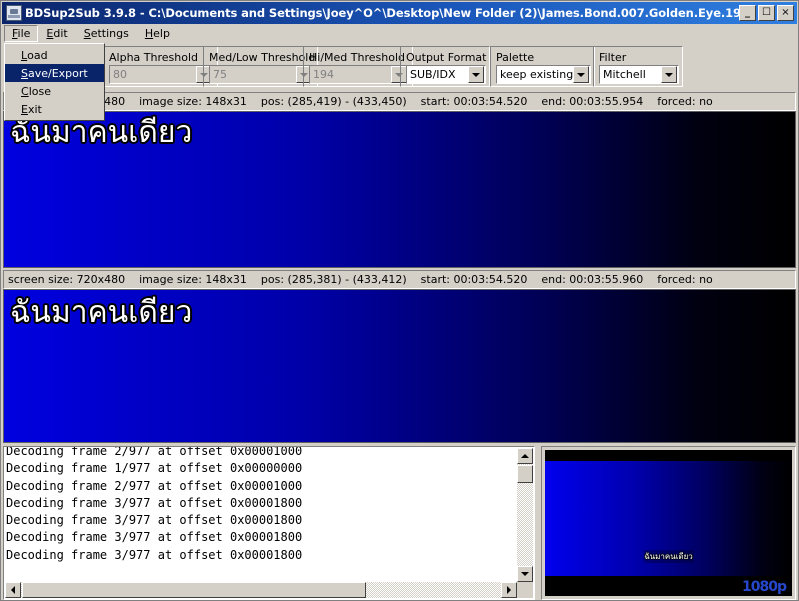  I want to click on scroll-left-icon, so click(13, 590).